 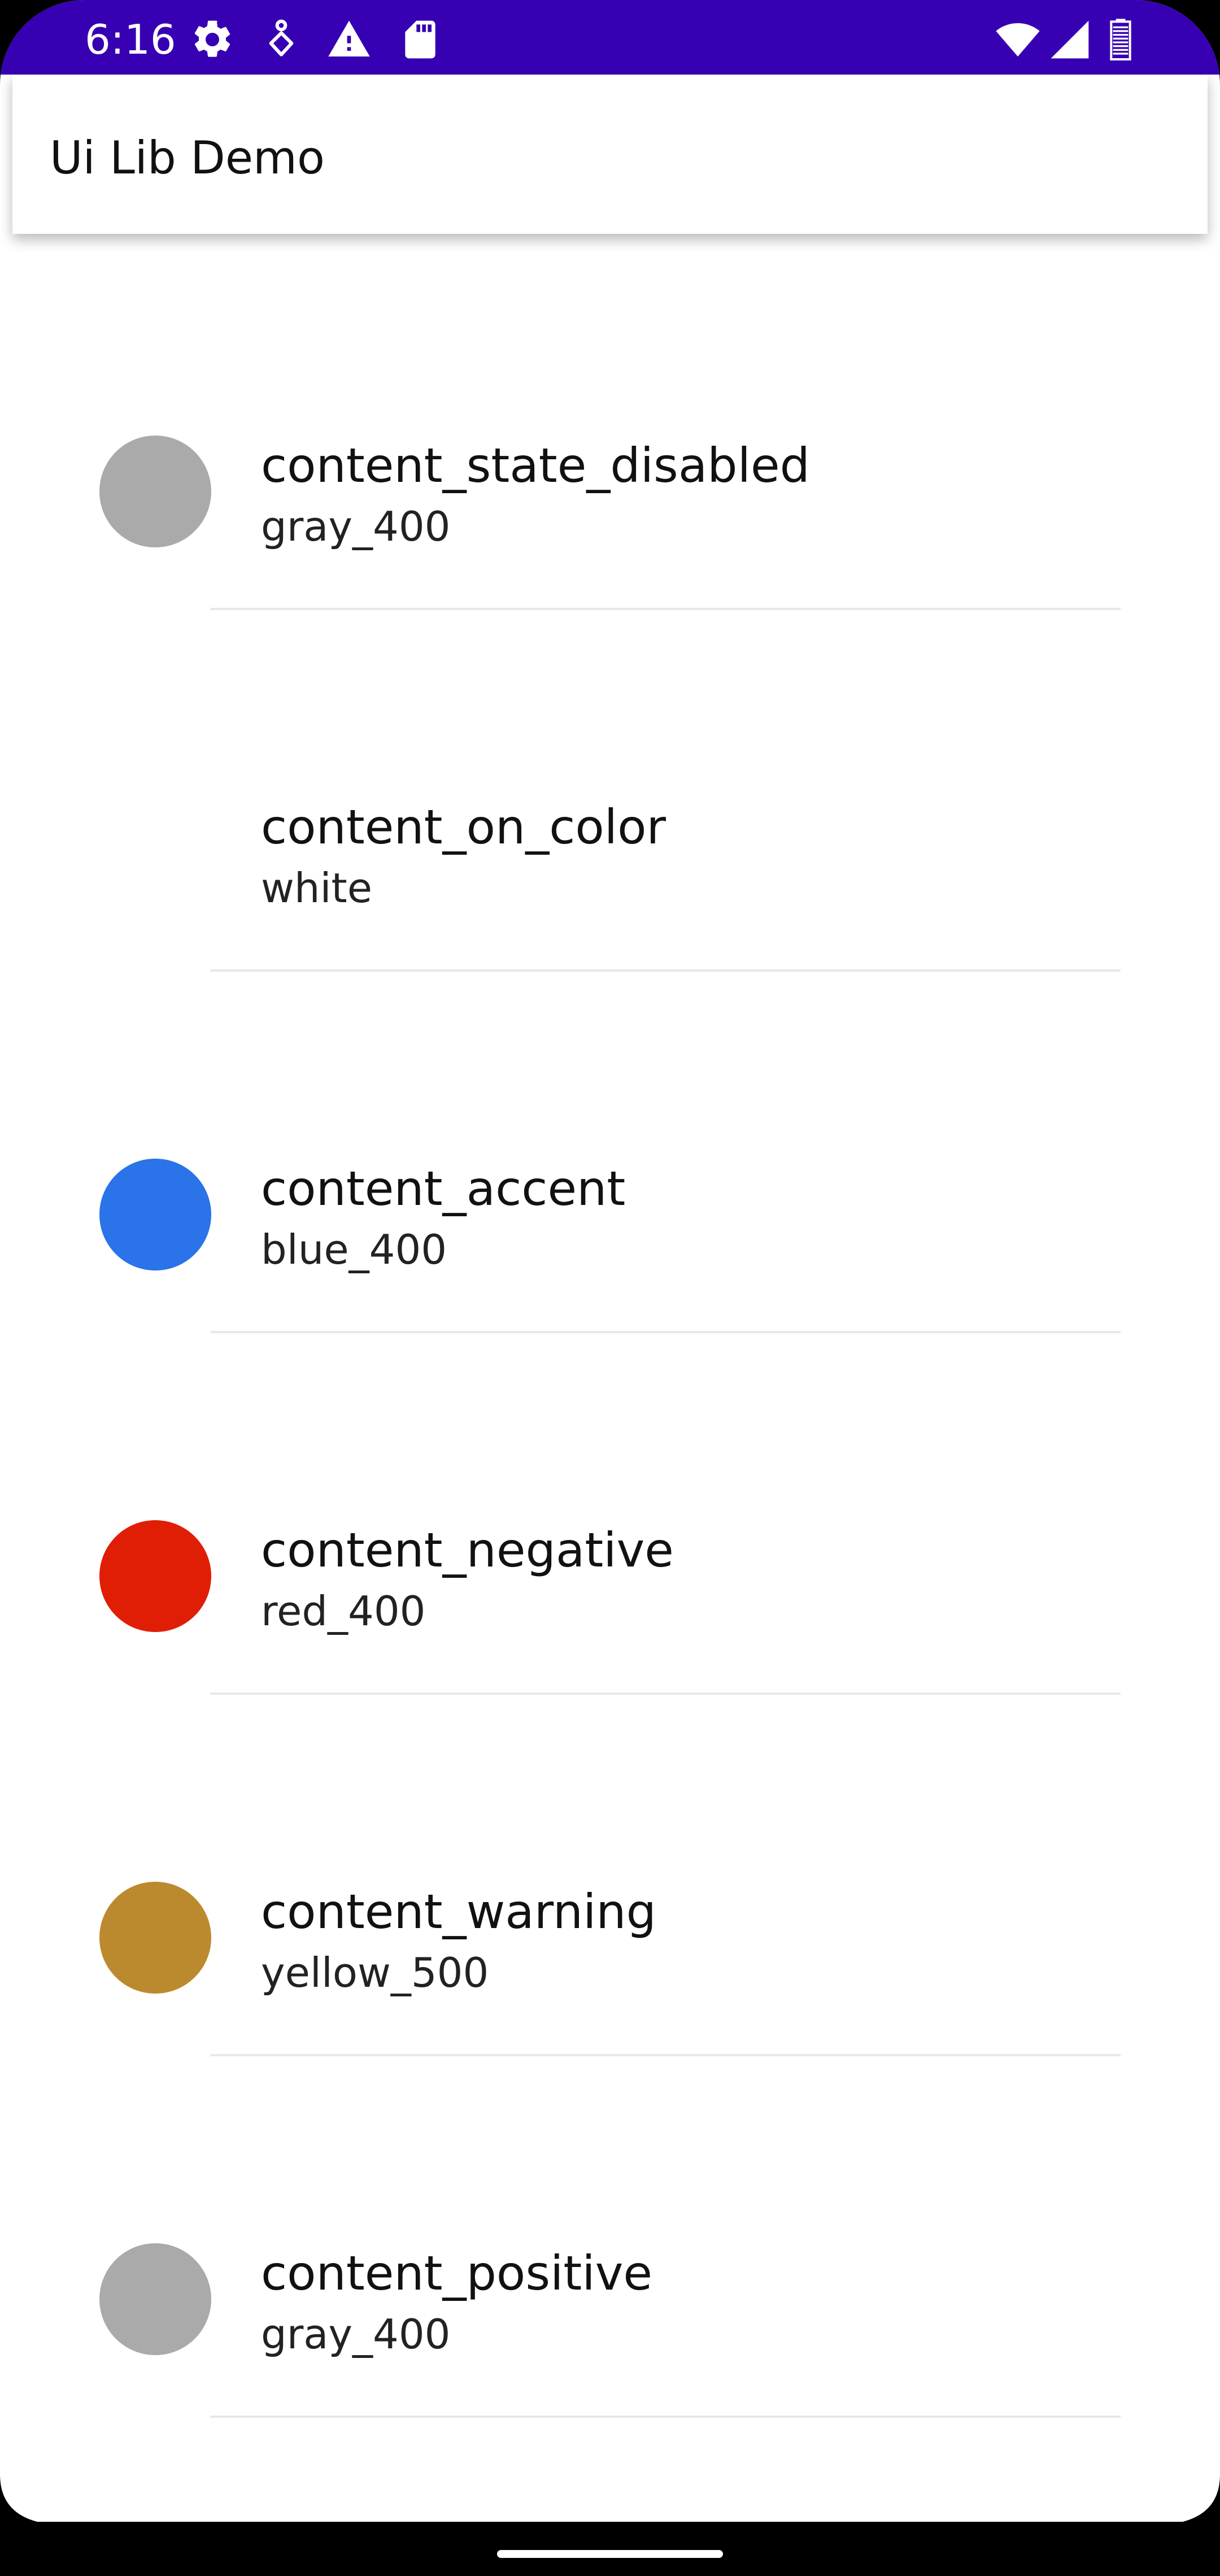 What do you see at coordinates (130, 39) in the screenshot?
I see `status-time: 6:16` at bounding box center [130, 39].